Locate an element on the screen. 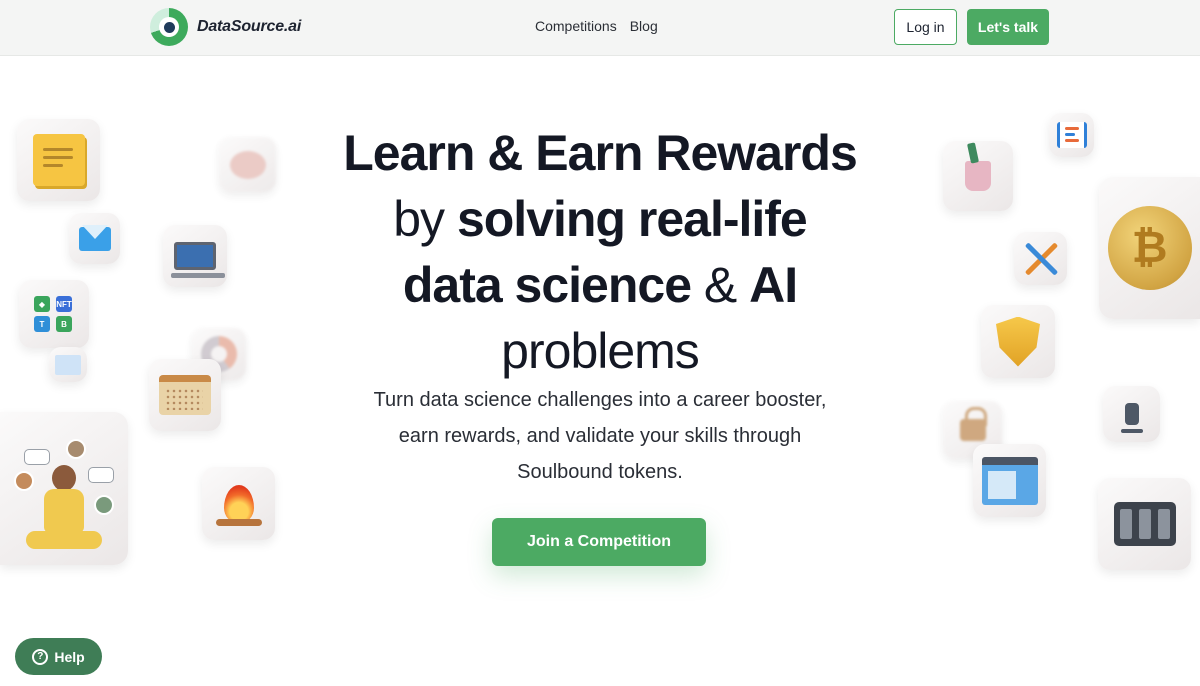 Image resolution: width=1200 pixels, height=686 pixels. bitcoin-coin-icon: ₿ is located at coordinates (1149, 248).